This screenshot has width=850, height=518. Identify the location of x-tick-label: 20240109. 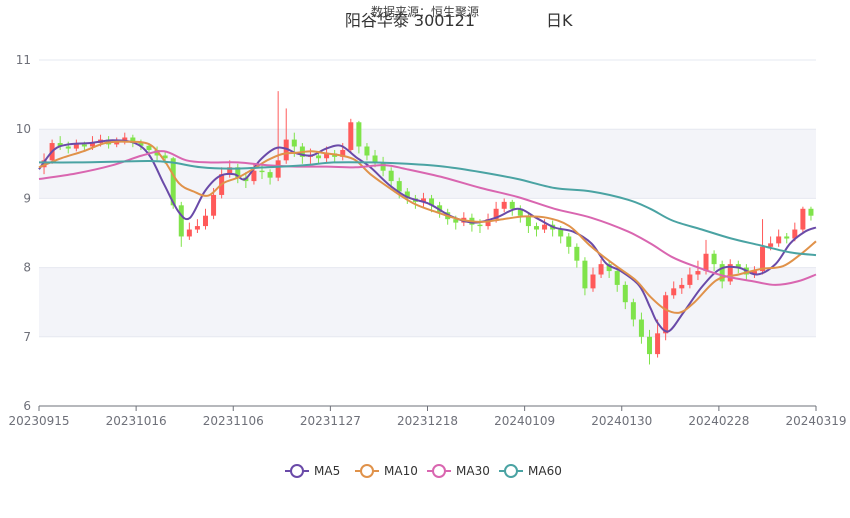
(524, 421).